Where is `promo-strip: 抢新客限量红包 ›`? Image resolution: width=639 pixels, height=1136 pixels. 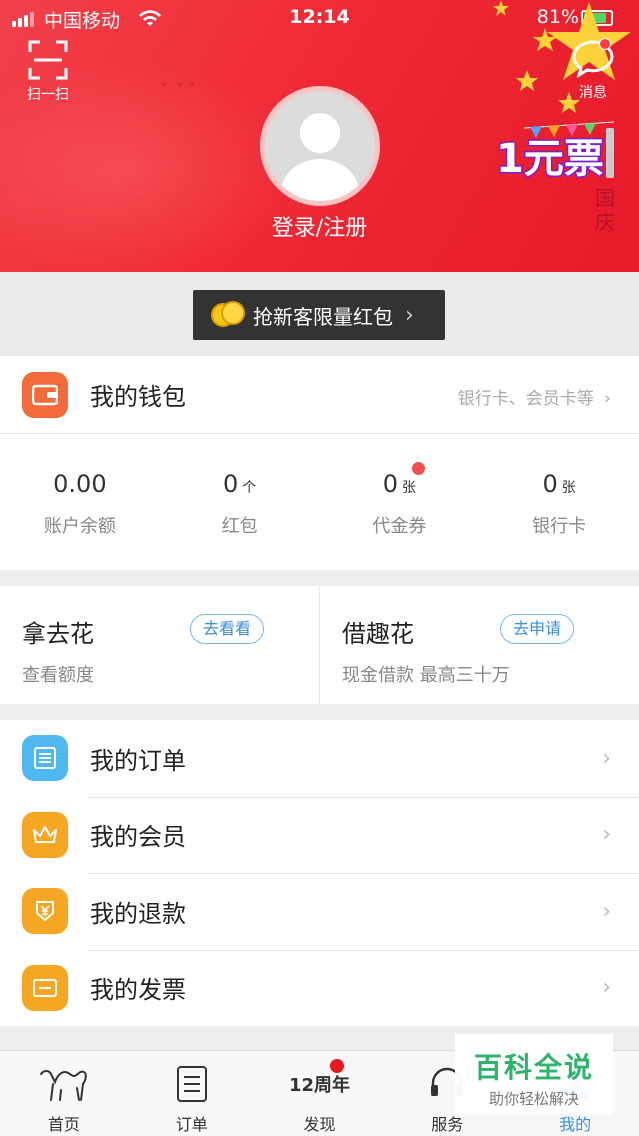 promo-strip: 抢新客限量红包 › is located at coordinates (319, 314).